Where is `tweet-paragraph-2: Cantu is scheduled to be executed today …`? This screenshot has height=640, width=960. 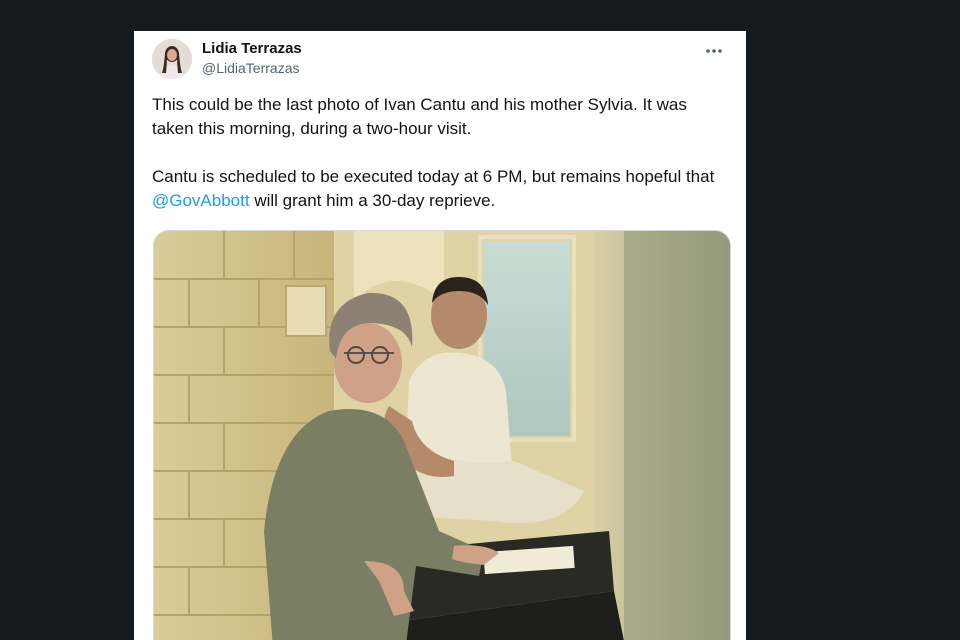
tweet-paragraph-2: Cantu is scheduled to be executed today … is located at coordinates (440, 189).